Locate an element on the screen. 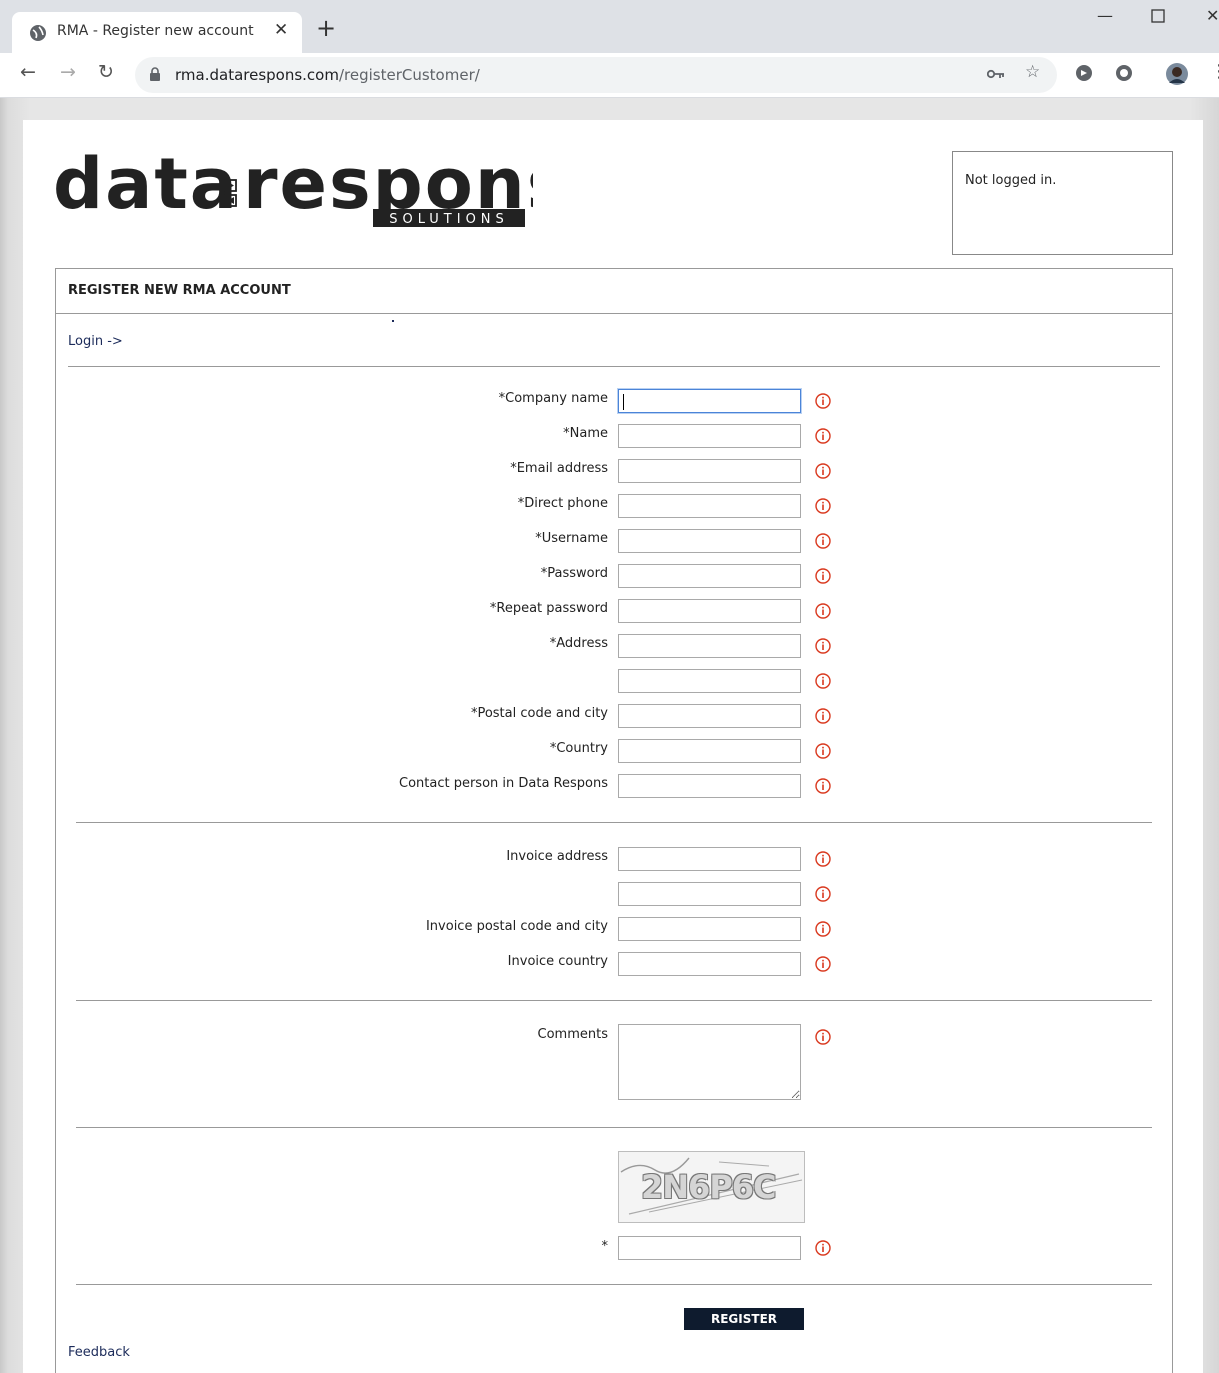 The image size is (1219, 1373). register-button: REGISTER is located at coordinates (744, 1319).